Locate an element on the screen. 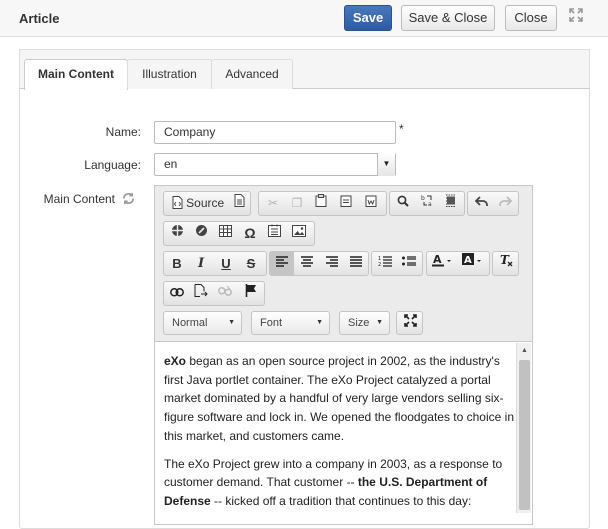 The width and height of the screenshot is (608, 529). source-label: Source is located at coordinates (205, 203).